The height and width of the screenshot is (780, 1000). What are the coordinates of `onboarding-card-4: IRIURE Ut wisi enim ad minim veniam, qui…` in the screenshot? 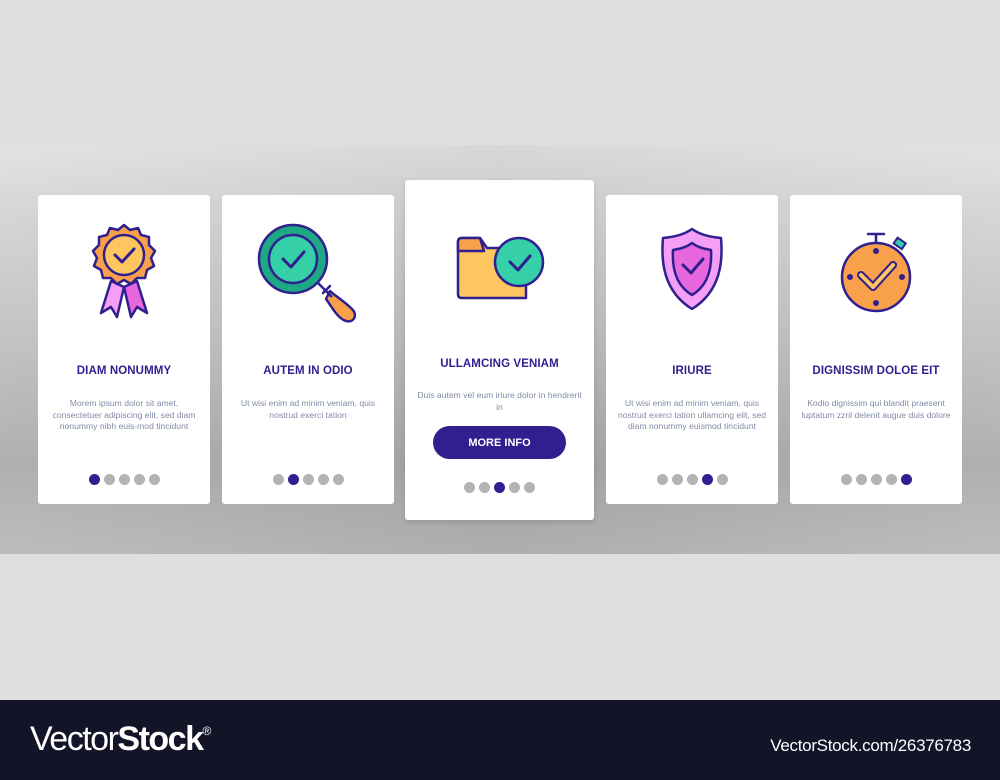 It's located at (692, 349).